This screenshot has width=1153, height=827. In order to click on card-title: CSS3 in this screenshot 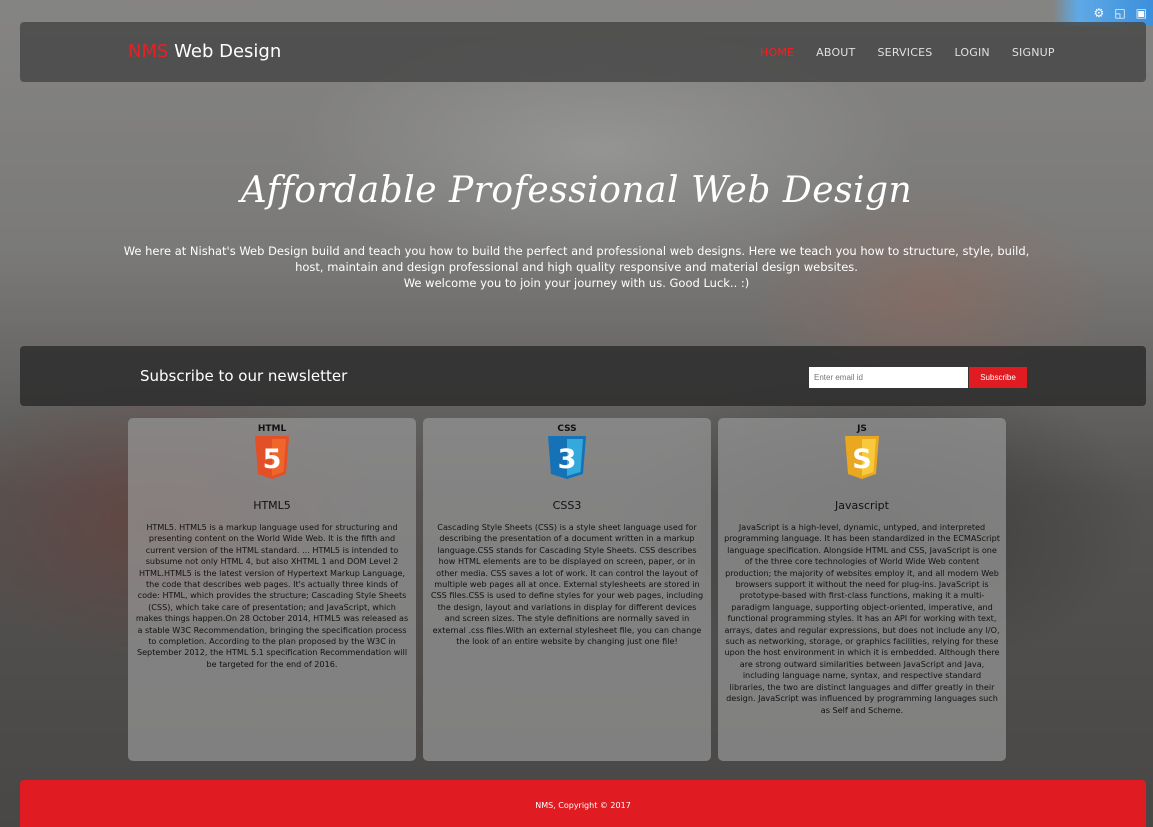, I will do `click(567, 505)`.